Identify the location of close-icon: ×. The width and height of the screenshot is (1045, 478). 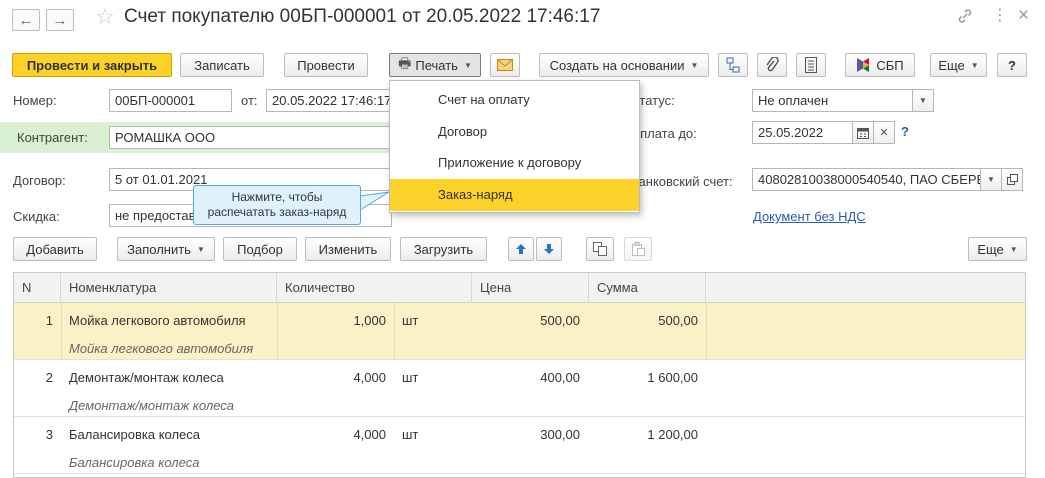
(1023, 15).